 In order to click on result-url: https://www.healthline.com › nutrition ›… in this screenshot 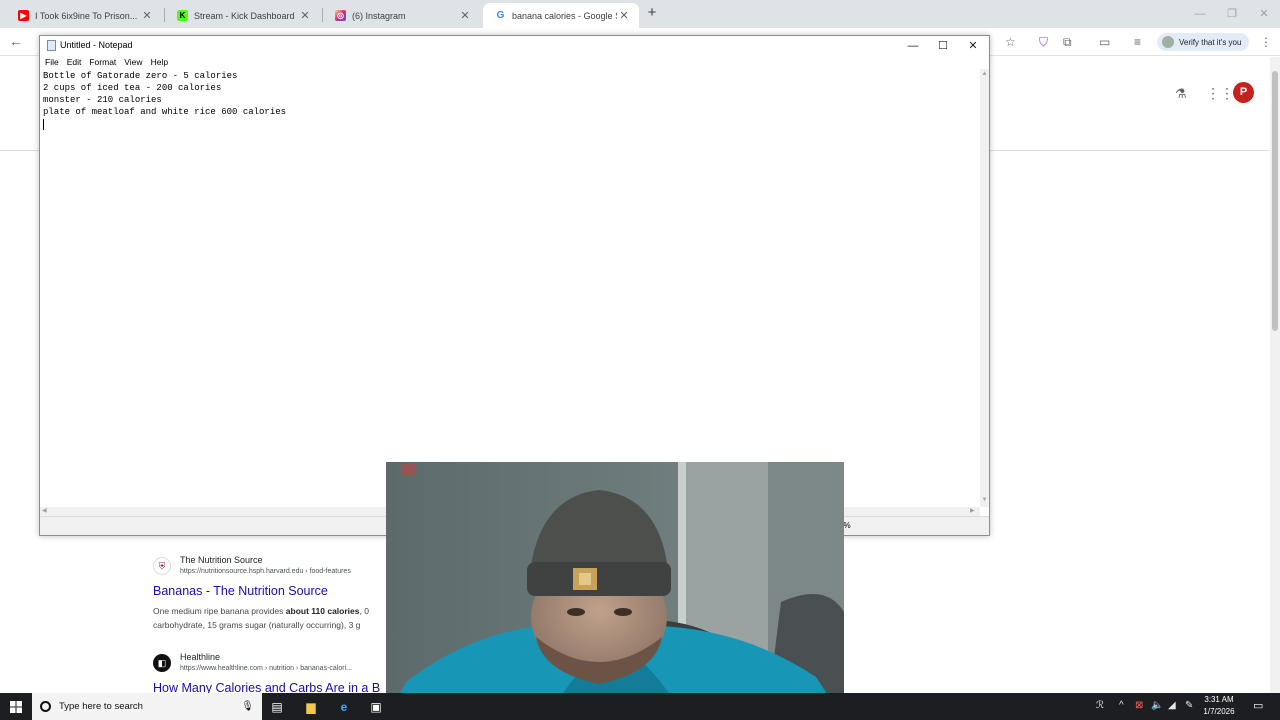, I will do `click(266, 668)`.